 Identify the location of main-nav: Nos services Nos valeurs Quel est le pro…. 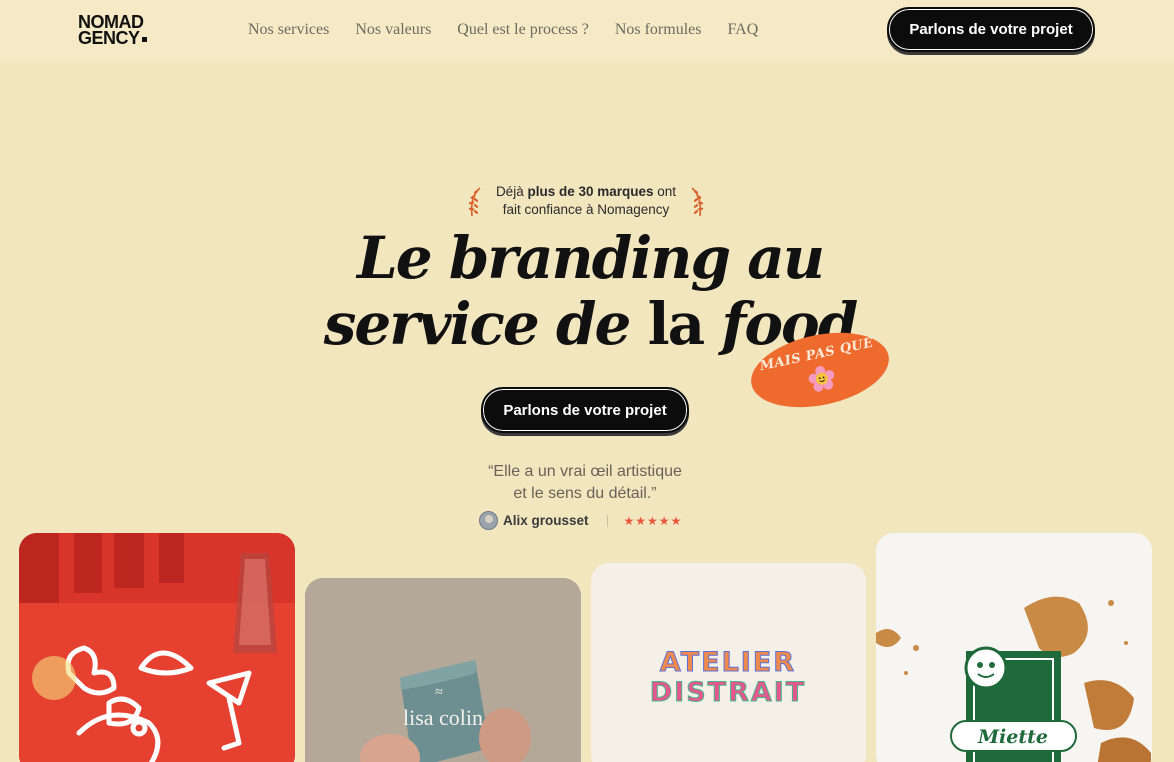
(516, 30).